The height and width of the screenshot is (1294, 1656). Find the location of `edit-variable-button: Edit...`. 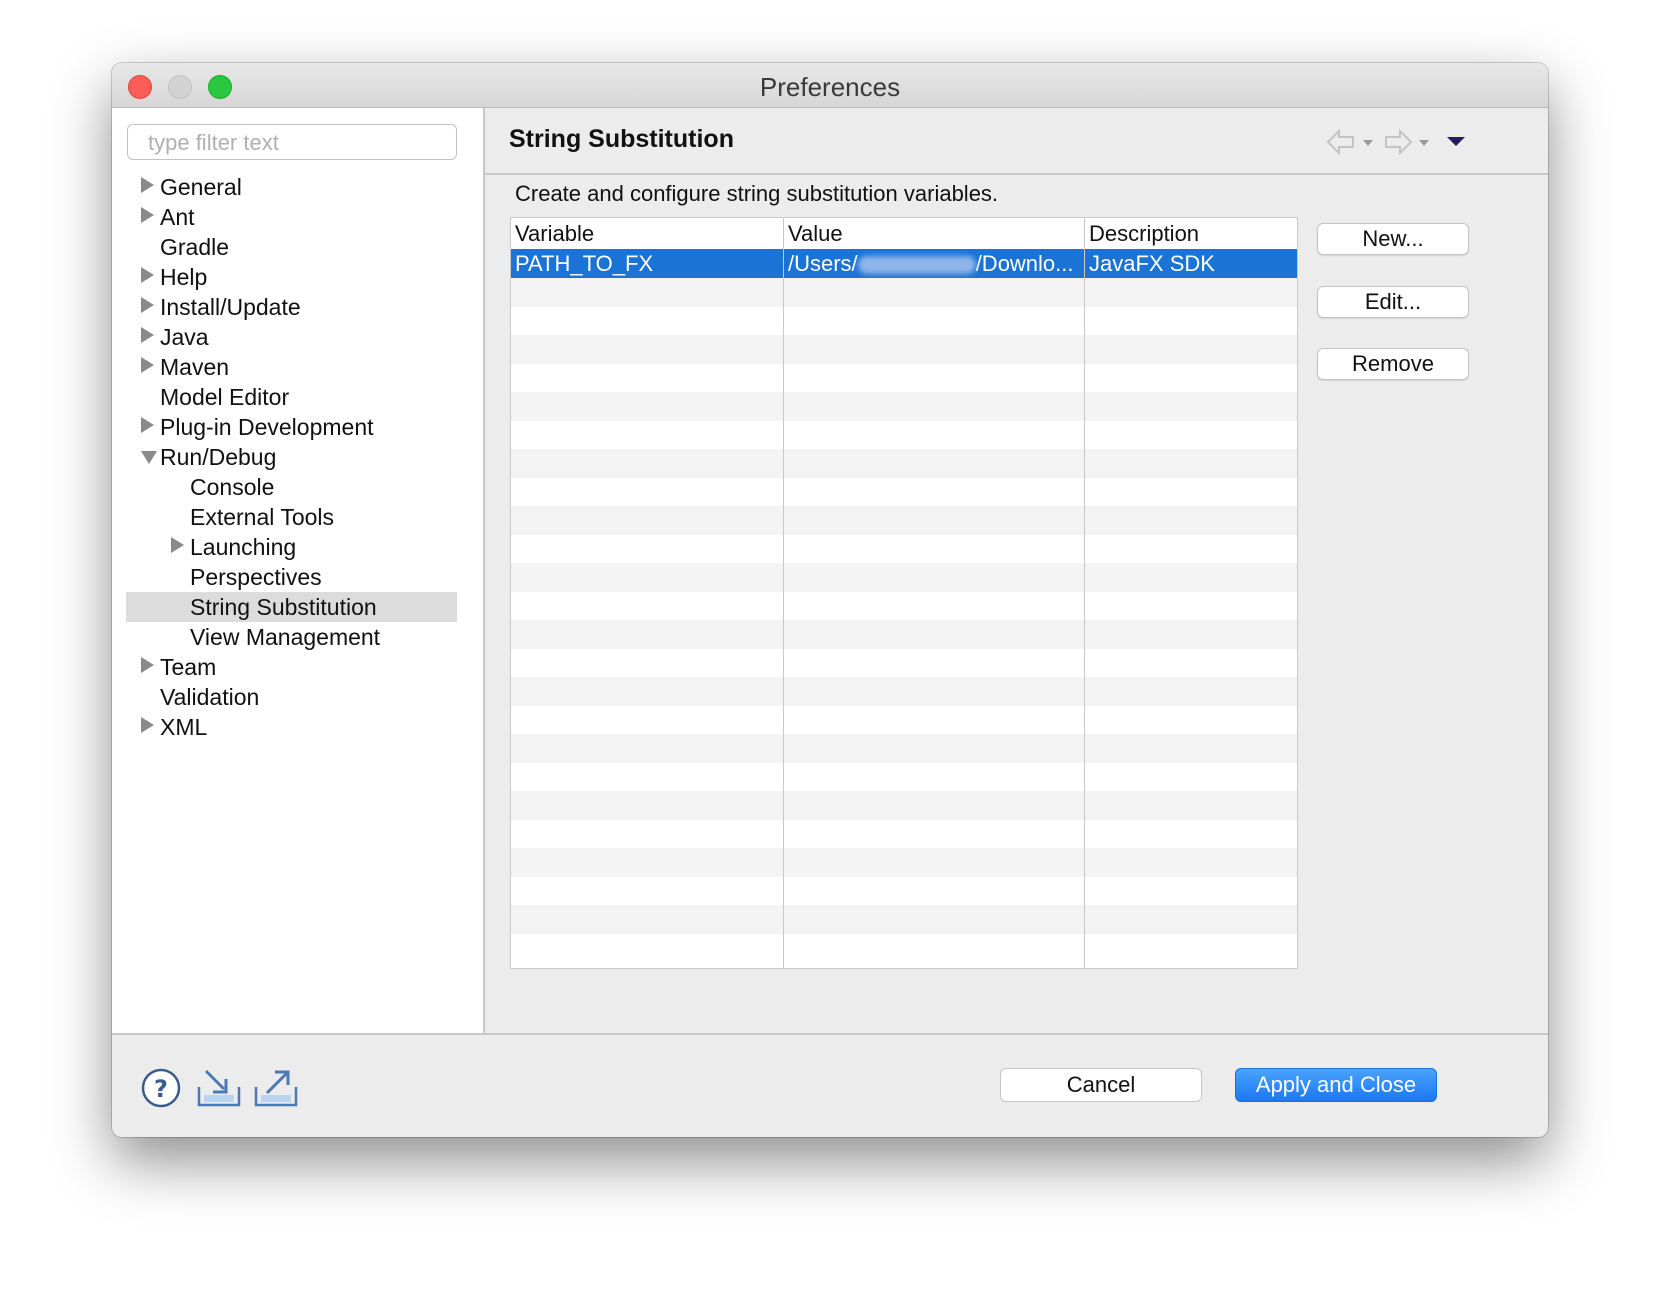

edit-variable-button: Edit... is located at coordinates (1393, 302).